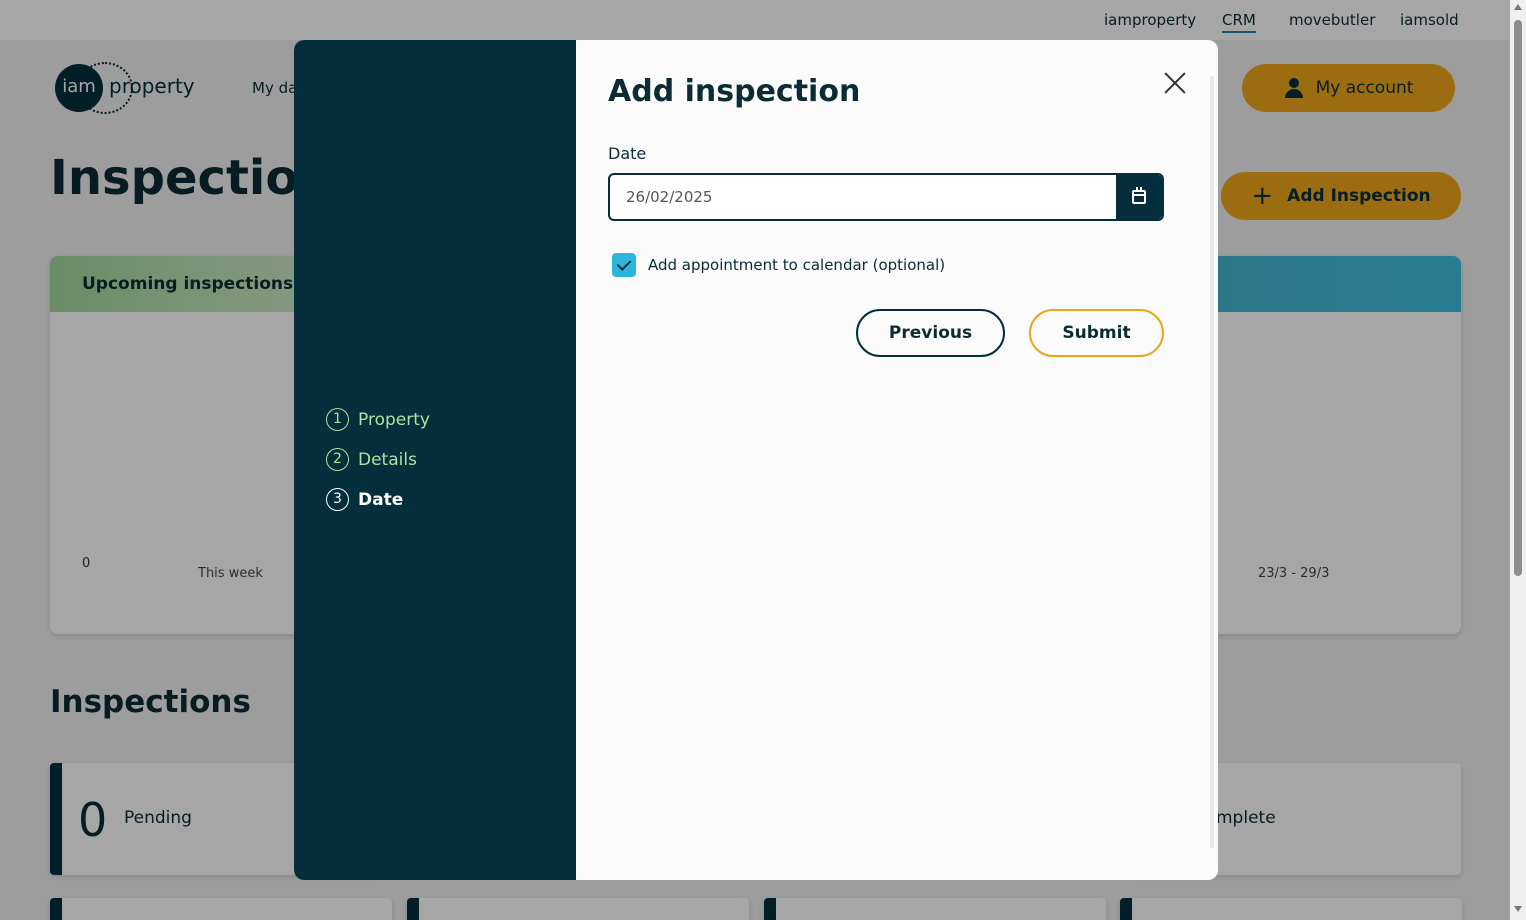 The width and height of the screenshot is (1526, 920). I want to click on step-number: 3, so click(337, 499).